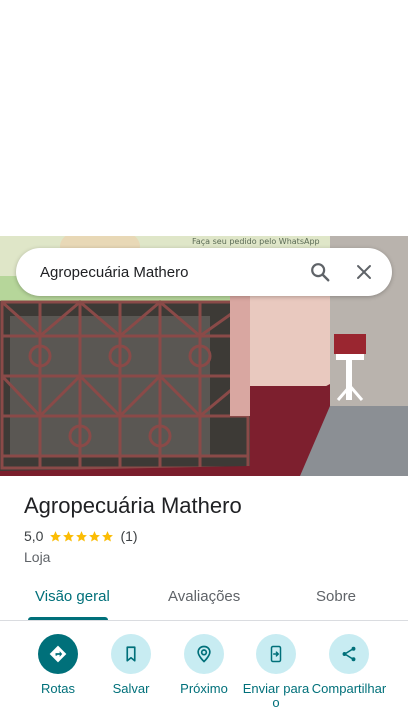 The height and width of the screenshot is (712, 408). What do you see at coordinates (276, 654) in the screenshot?
I see `send-to-phone-icon` at bounding box center [276, 654].